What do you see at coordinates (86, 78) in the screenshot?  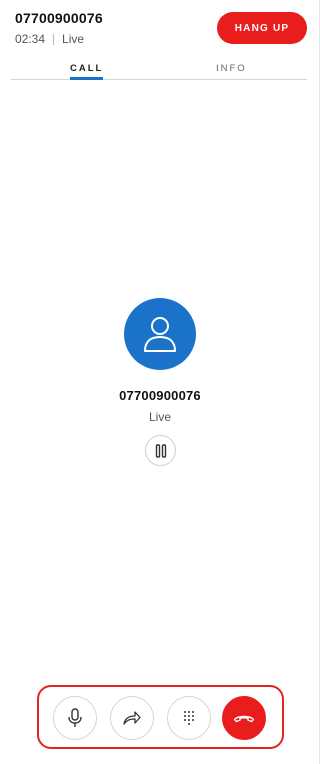 I see `active-tab-indicator` at bounding box center [86, 78].